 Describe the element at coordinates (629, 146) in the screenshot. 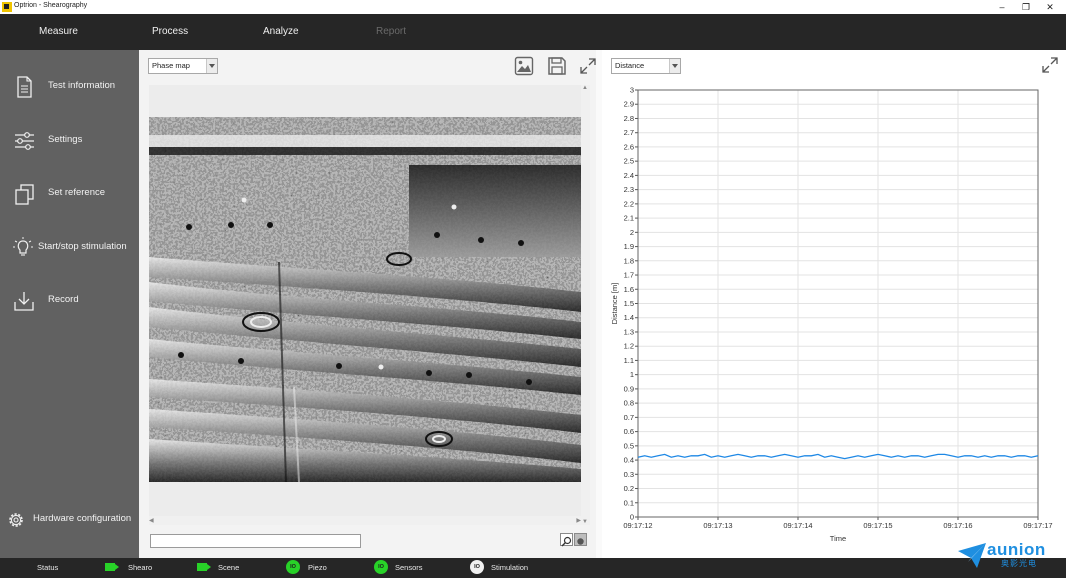

I see `y-tick-label: 2.6` at that location.